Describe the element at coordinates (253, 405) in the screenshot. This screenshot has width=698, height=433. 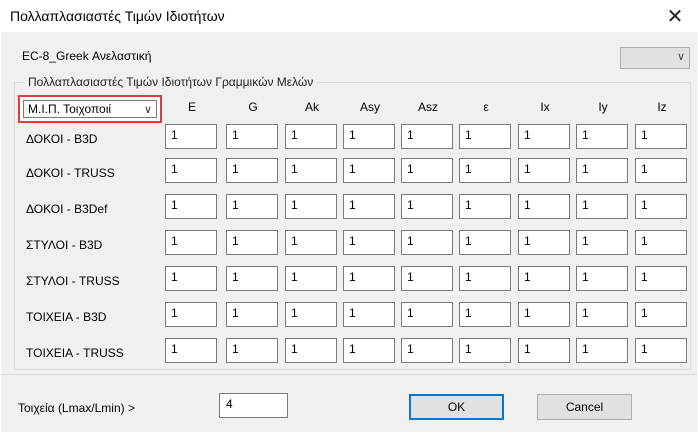
I see `ratio-input: 4` at that location.